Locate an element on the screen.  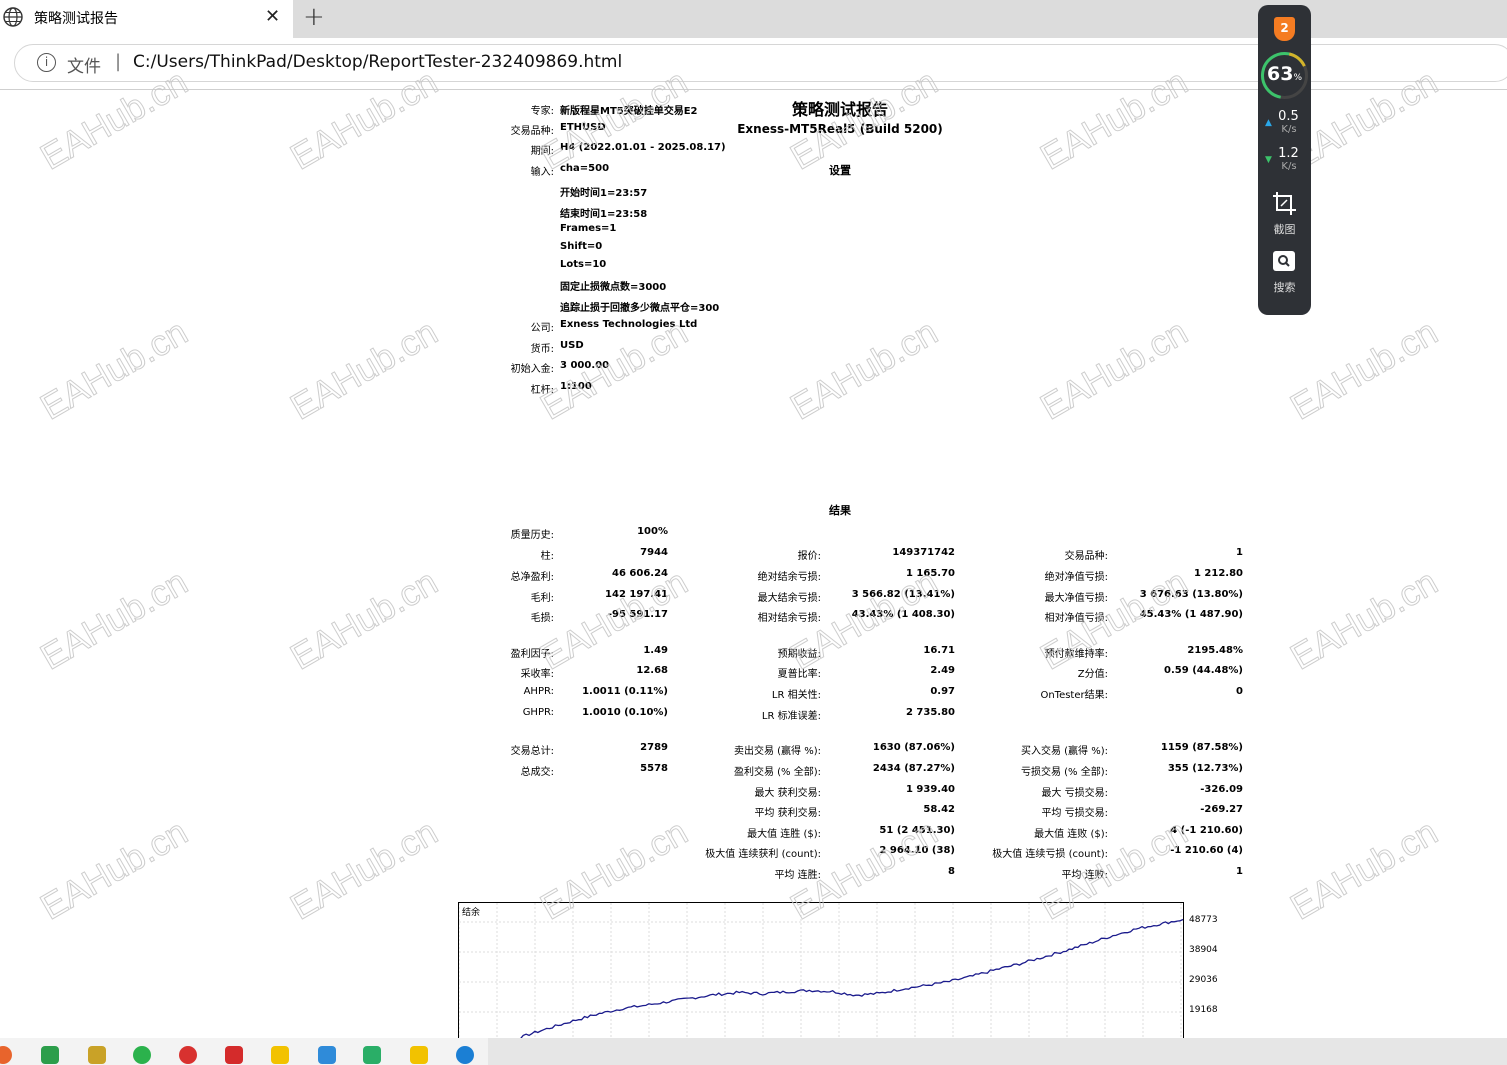
address-prefix: 文件 is located at coordinates (84, 67).